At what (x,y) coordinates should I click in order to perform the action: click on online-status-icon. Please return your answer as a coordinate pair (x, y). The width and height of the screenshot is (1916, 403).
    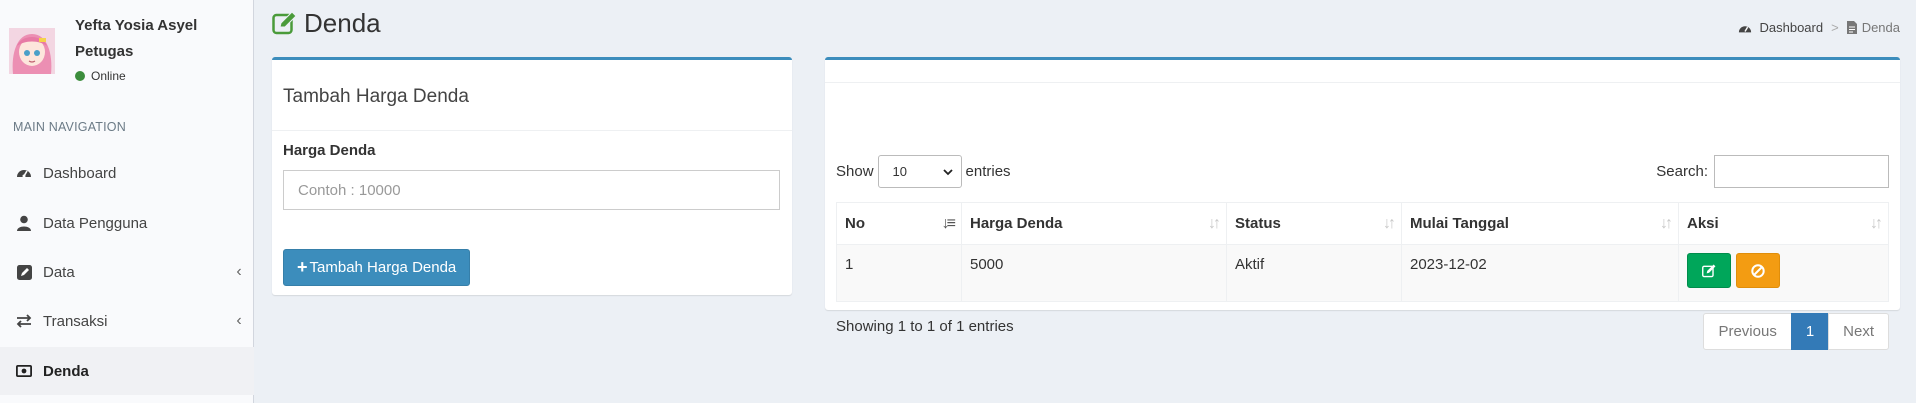
    Looking at the image, I should click on (80, 76).